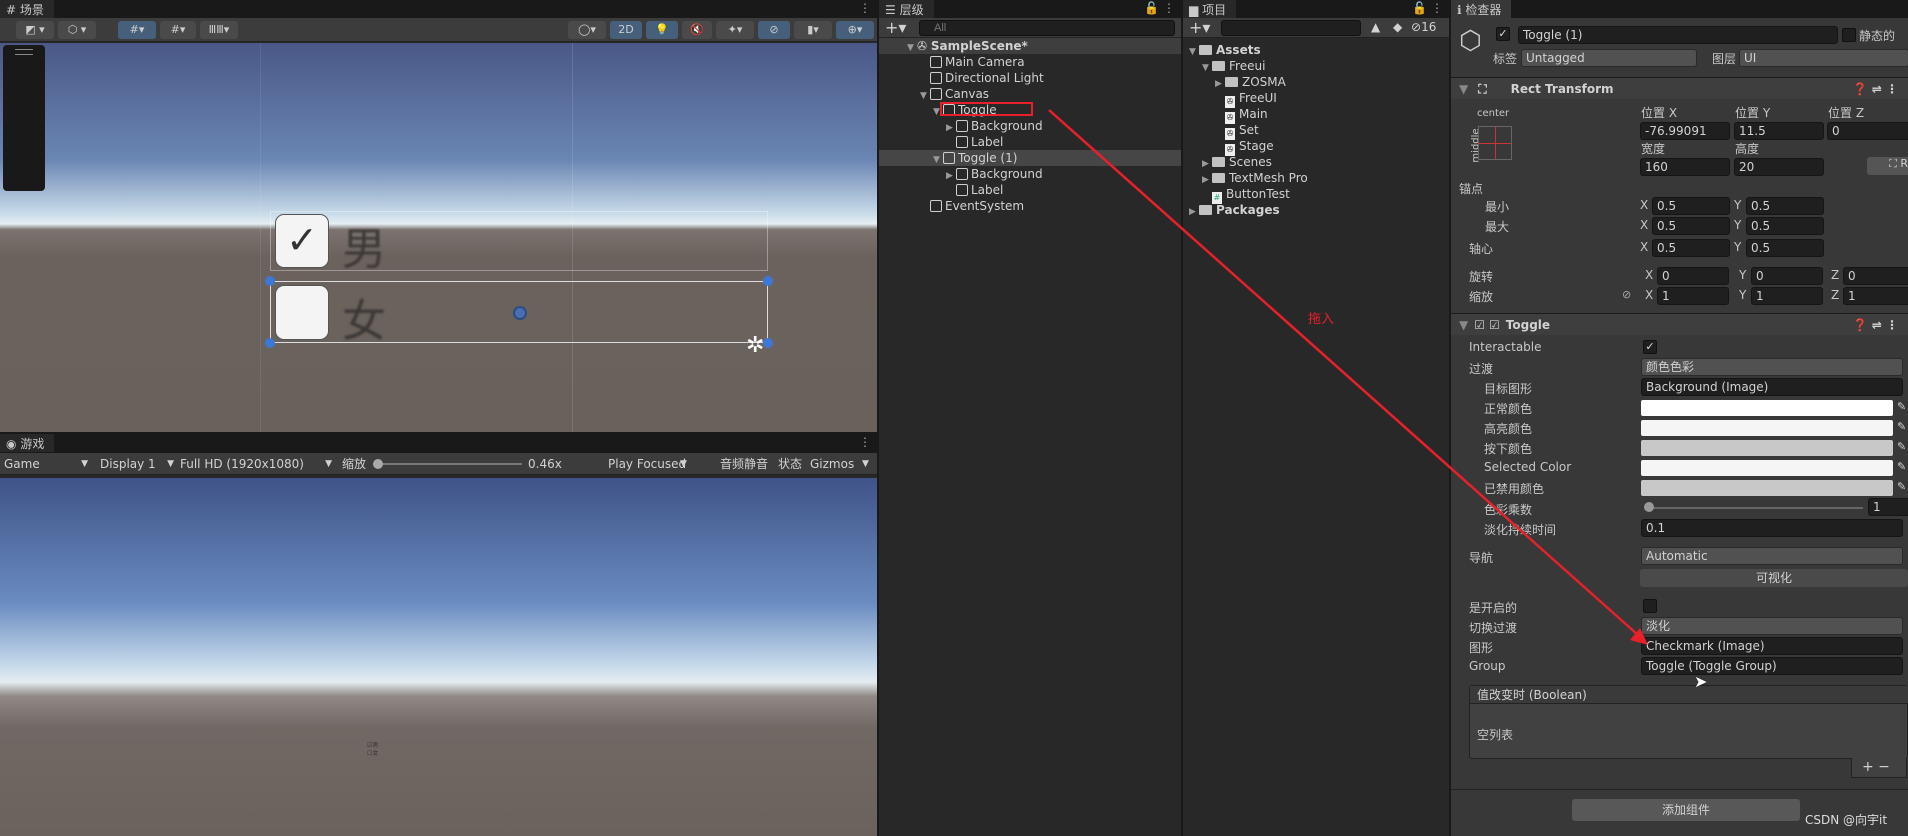 This screenshot has height=836, width=1908. I want to click on mouse-cursor-icon: ➤, so click(1701, 681).